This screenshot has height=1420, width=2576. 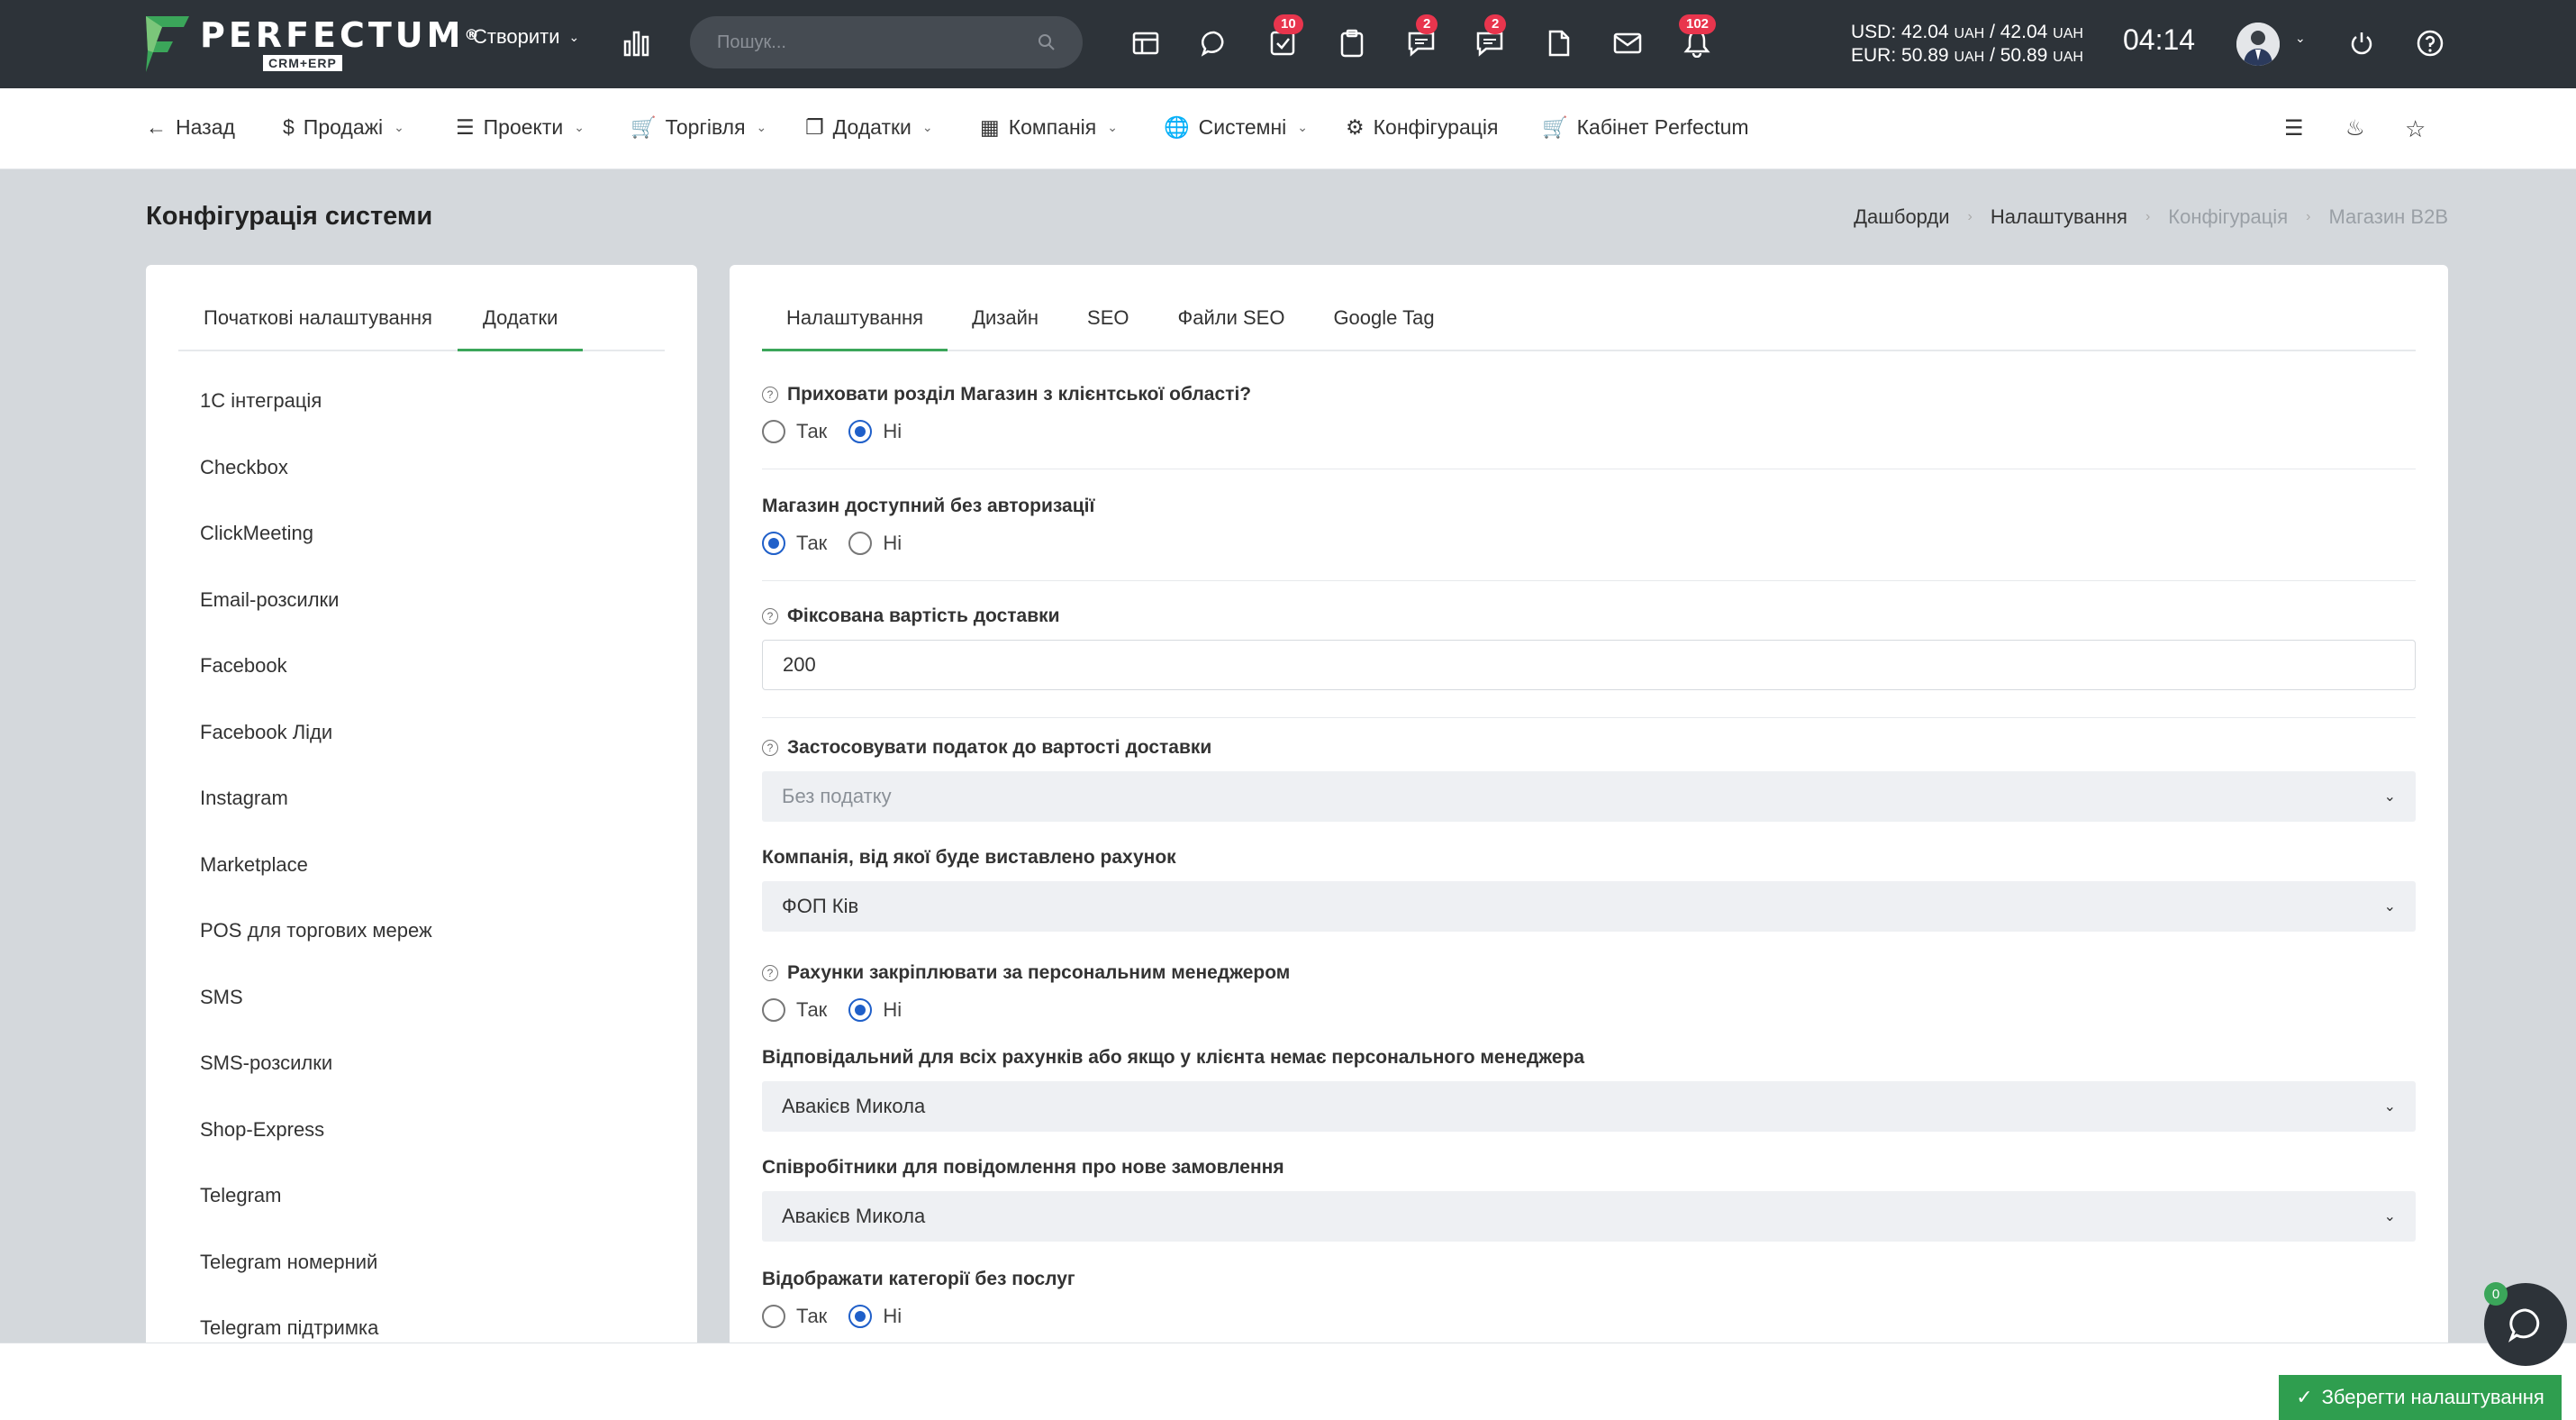 I want to click on chat-messages-icon: 2, so click(x=1421, y=37).